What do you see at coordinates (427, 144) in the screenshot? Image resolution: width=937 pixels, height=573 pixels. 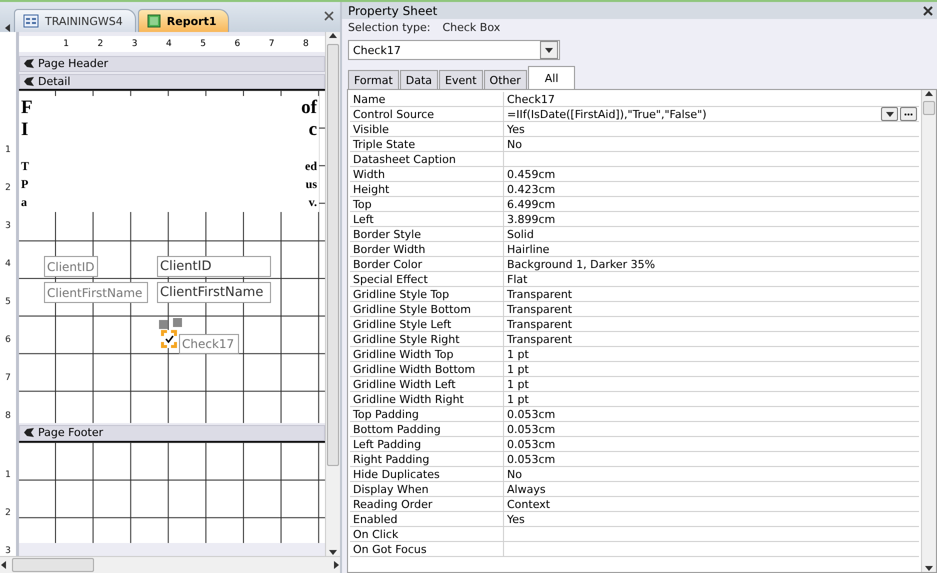 I see `property-name: Triple State` at bounding box center [427, 144].